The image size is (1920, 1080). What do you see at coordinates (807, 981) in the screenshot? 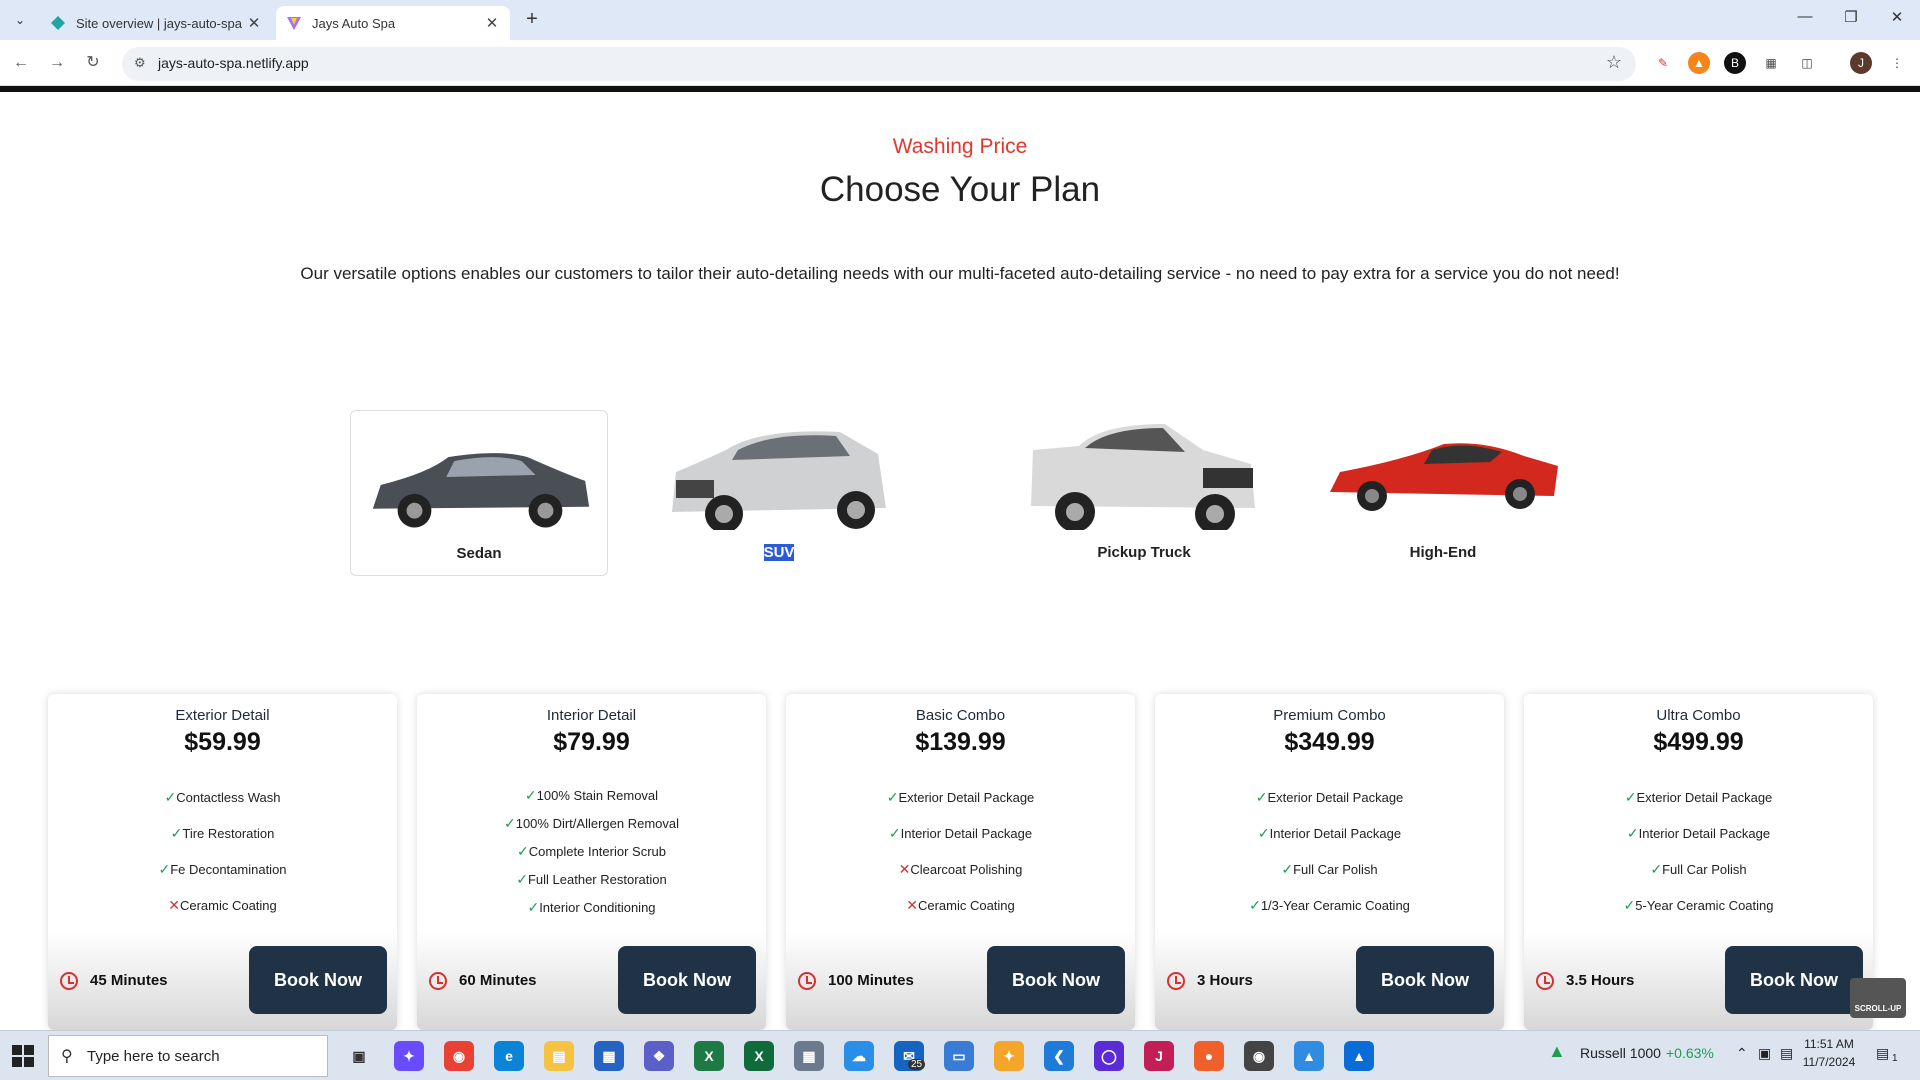
I see `clock-icon` at bounding box center [807, 981].